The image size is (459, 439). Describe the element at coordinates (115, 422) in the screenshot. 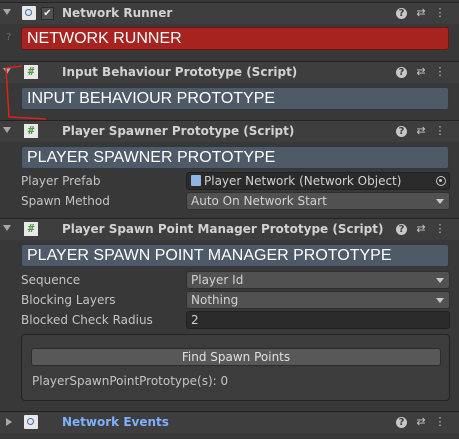

I see `network-events-title: Network Events` at that location.